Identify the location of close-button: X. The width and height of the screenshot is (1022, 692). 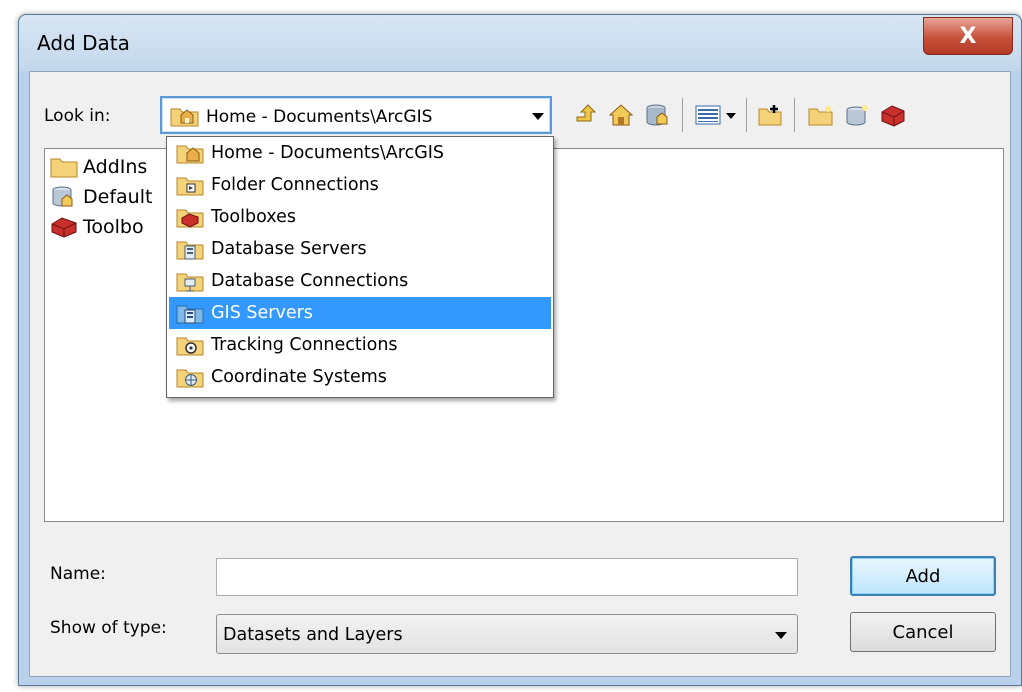
(968, 36).